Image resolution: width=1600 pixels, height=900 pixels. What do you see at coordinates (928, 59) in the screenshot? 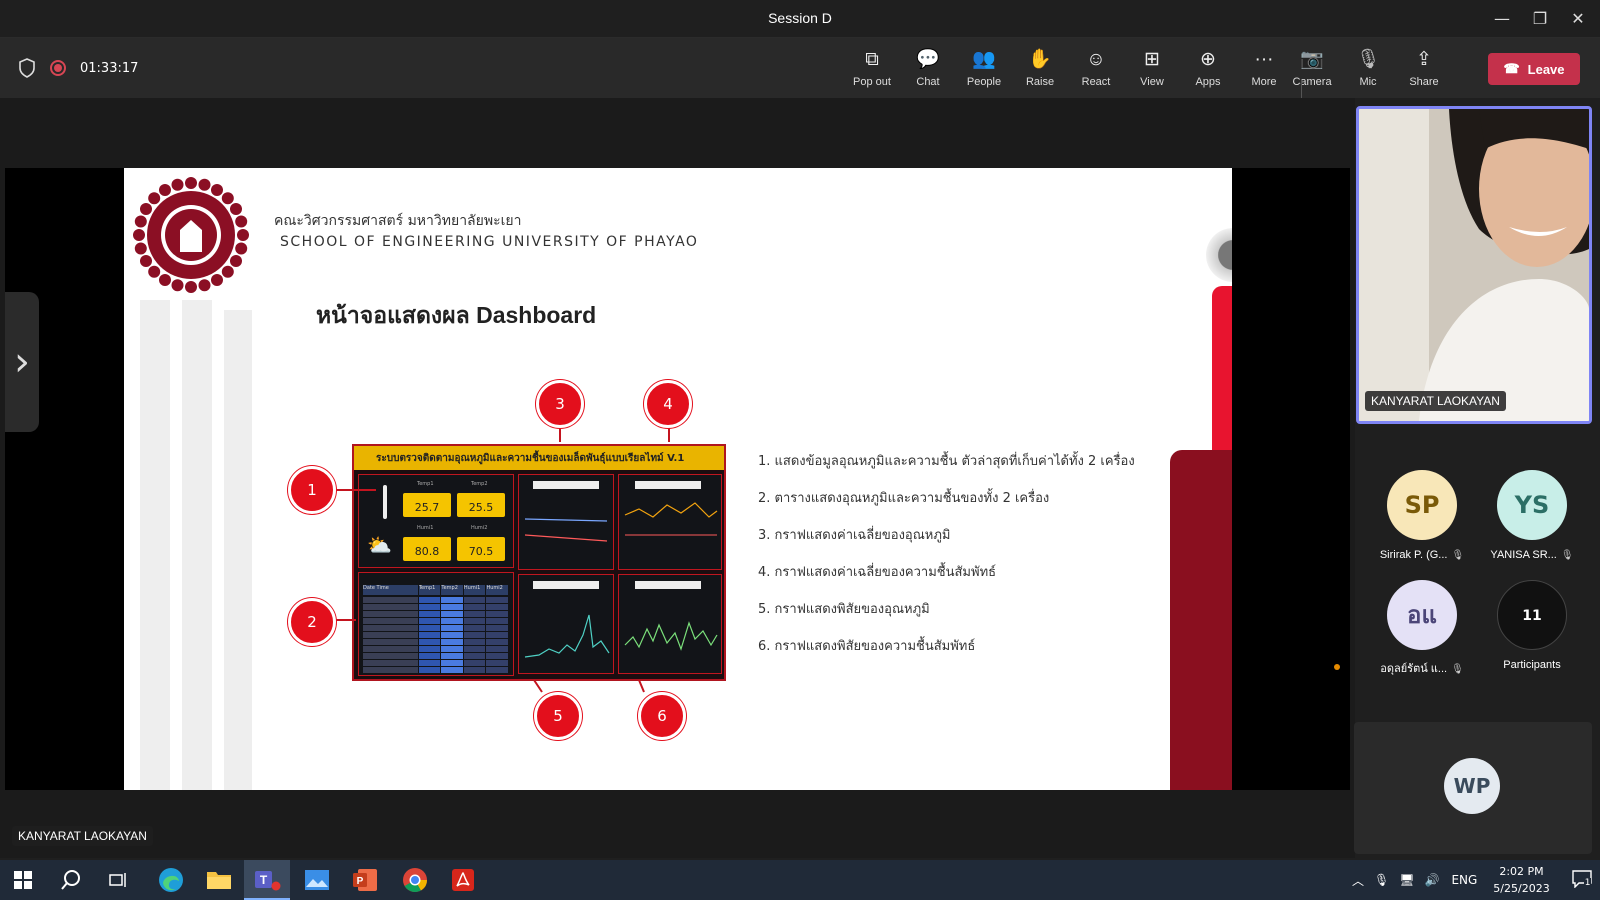
I see `chat-icon: 💬` at bounding box center [928, 59].